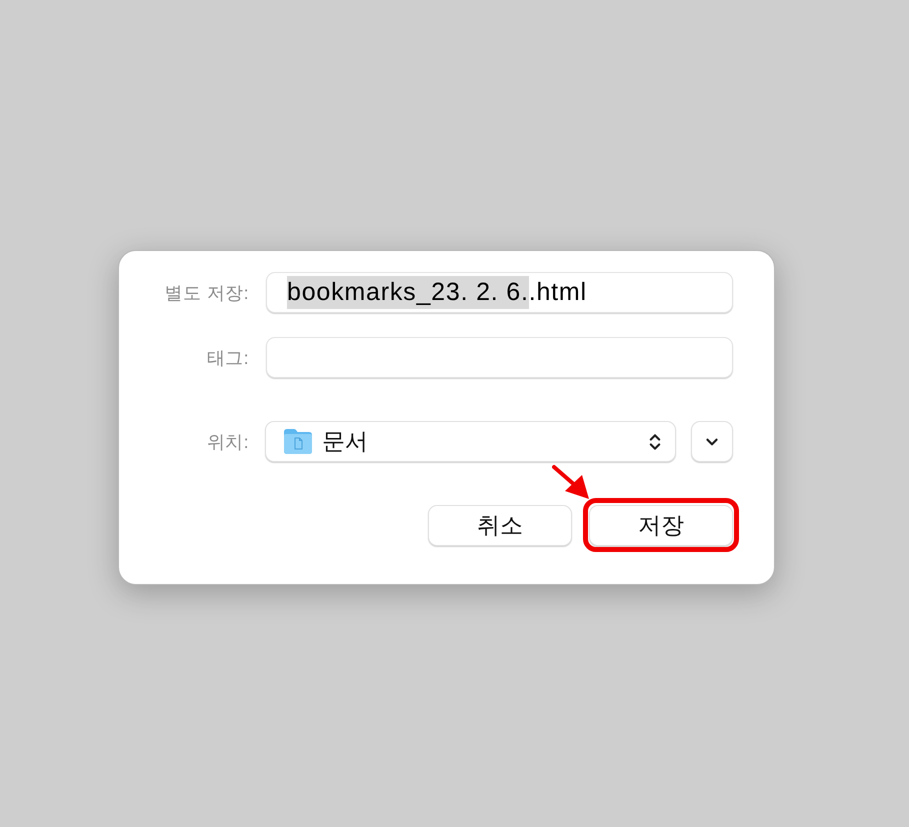 This screenshot has width=909, height=827. I want to click on folder-icon, so click(298, 441).